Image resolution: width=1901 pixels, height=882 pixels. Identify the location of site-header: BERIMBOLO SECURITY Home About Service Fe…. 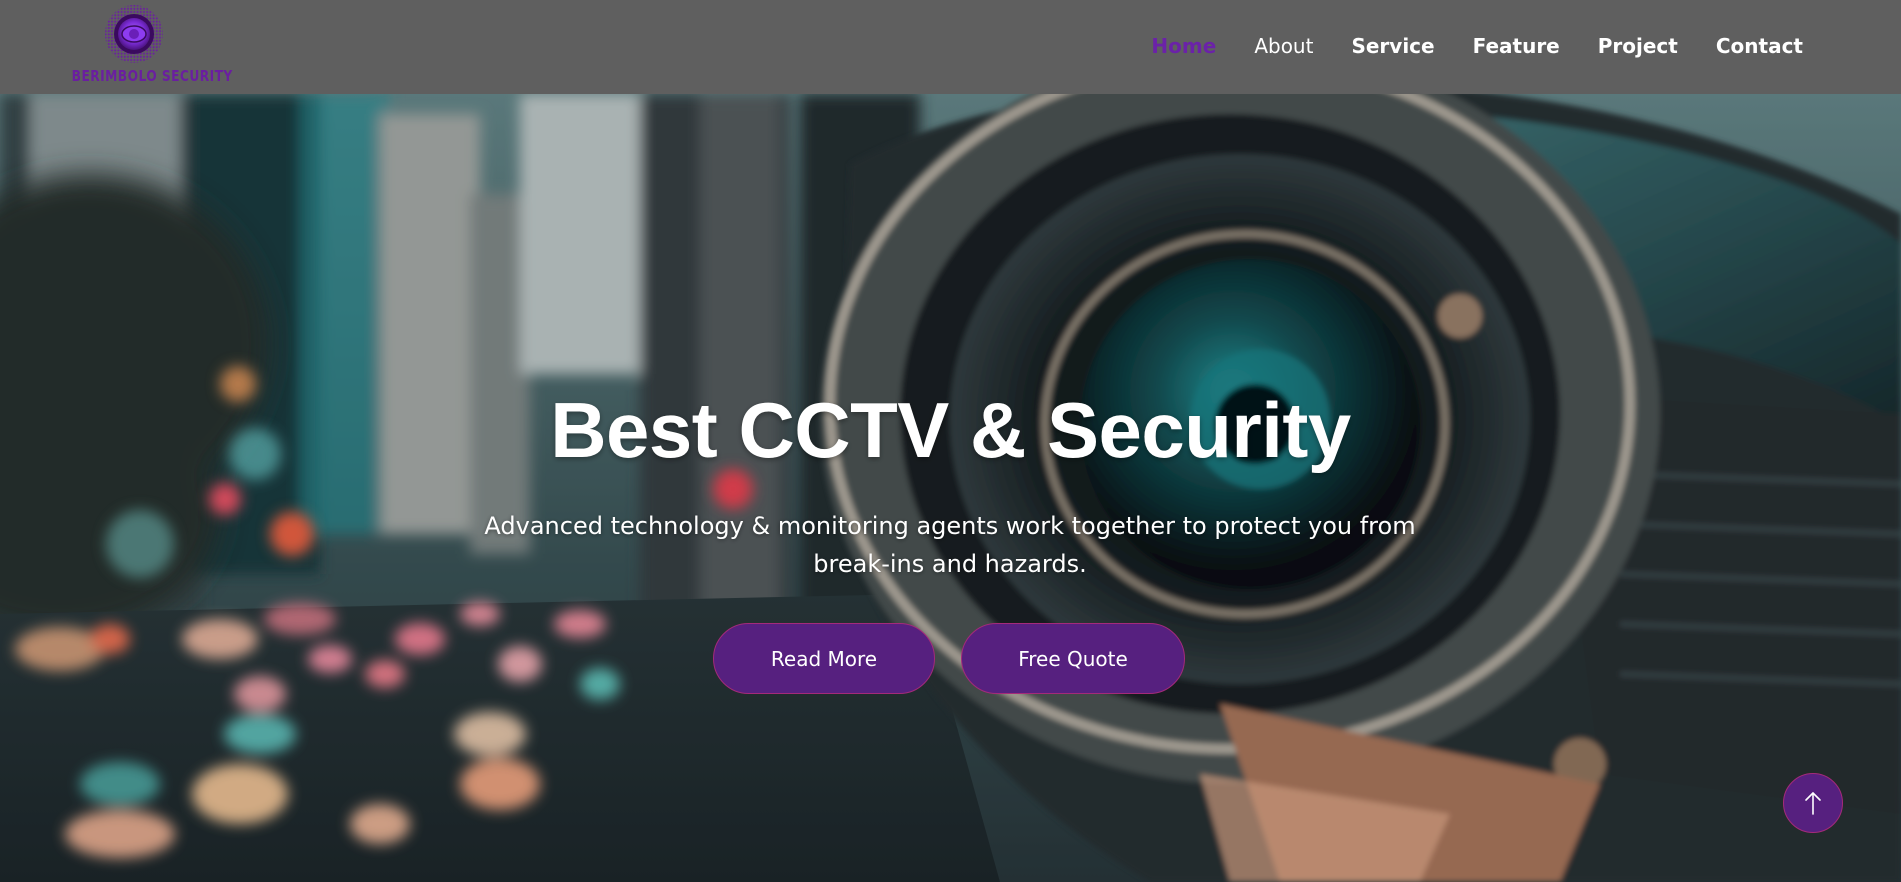
(950, 47).